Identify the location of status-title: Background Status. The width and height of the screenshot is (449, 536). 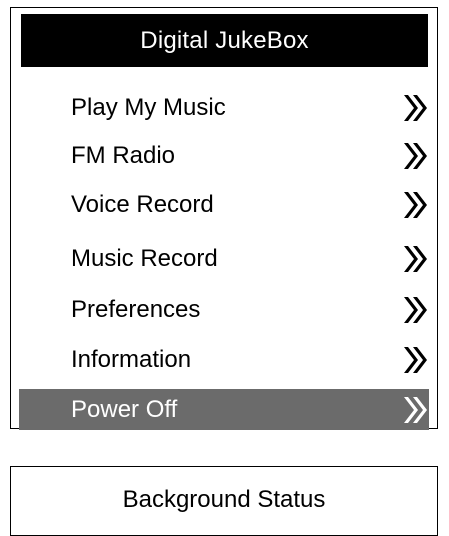
(224, 499).